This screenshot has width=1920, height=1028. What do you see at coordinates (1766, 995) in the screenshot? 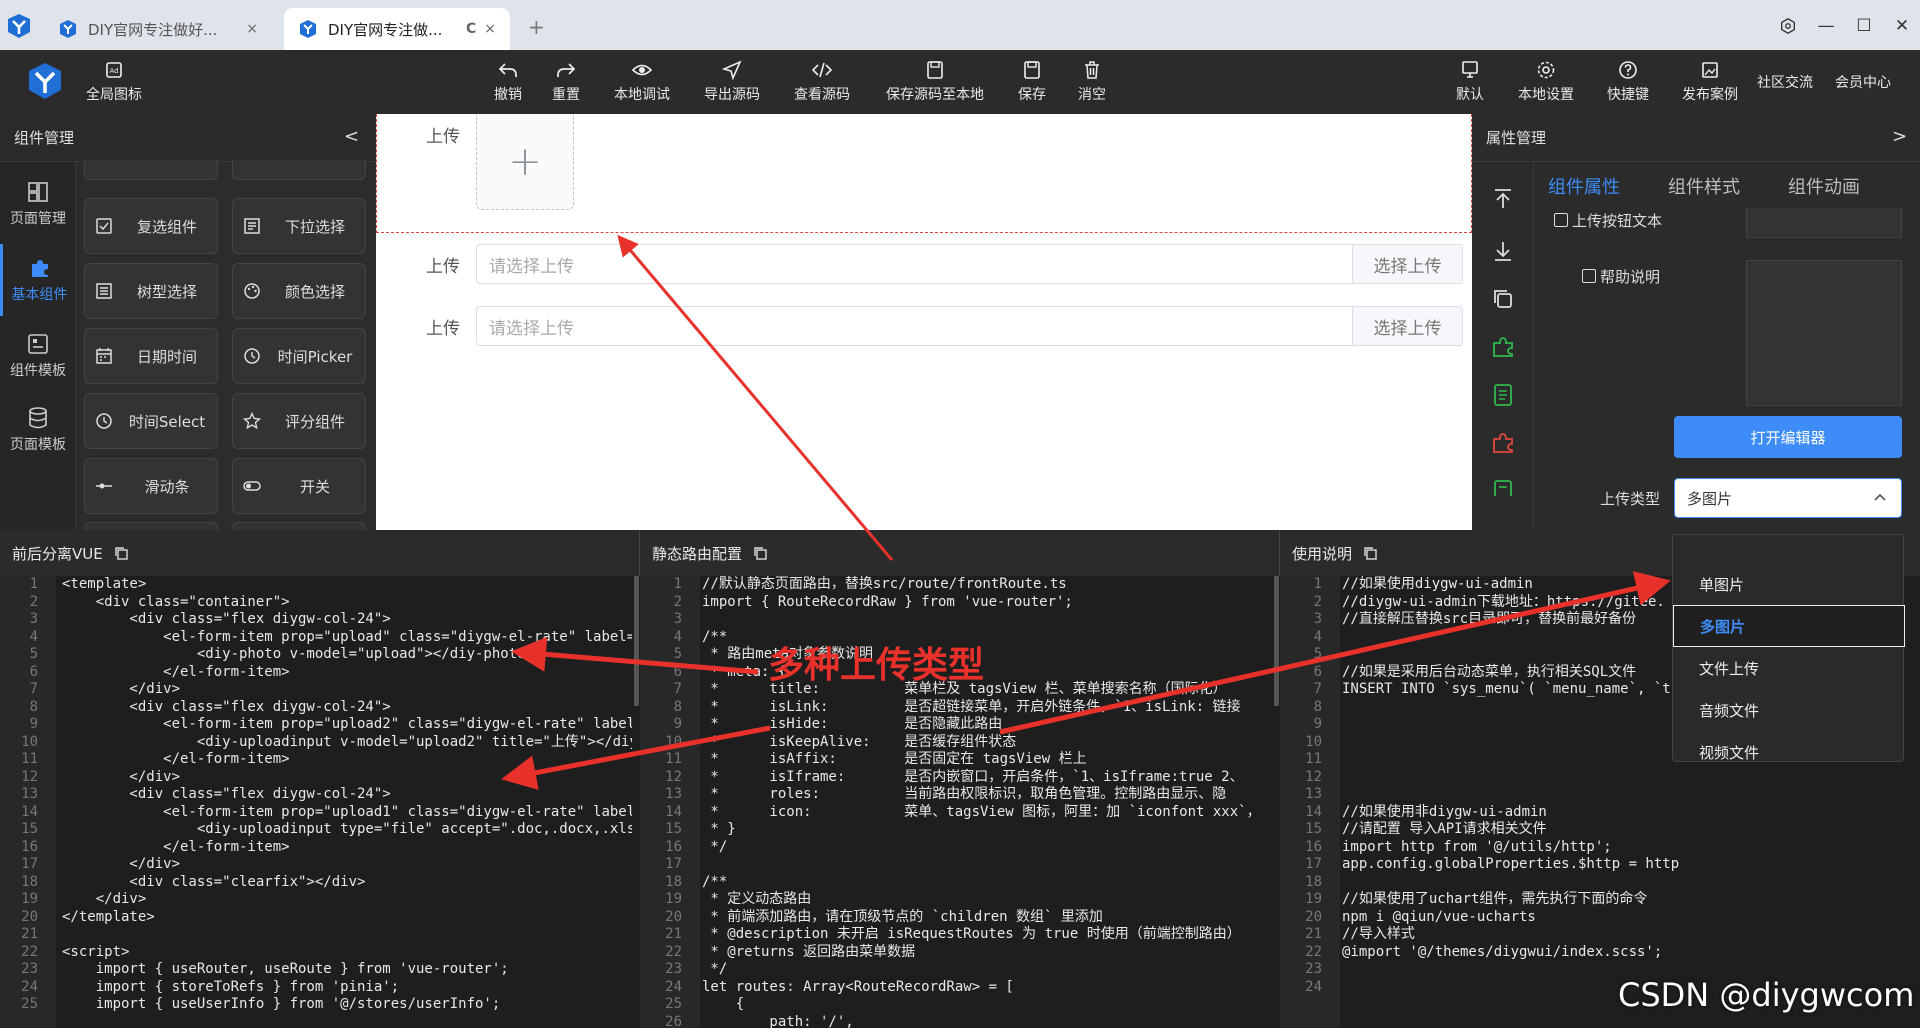
I see `watermark: CSDN @diygwcom` at bounding box center [1766, 995].